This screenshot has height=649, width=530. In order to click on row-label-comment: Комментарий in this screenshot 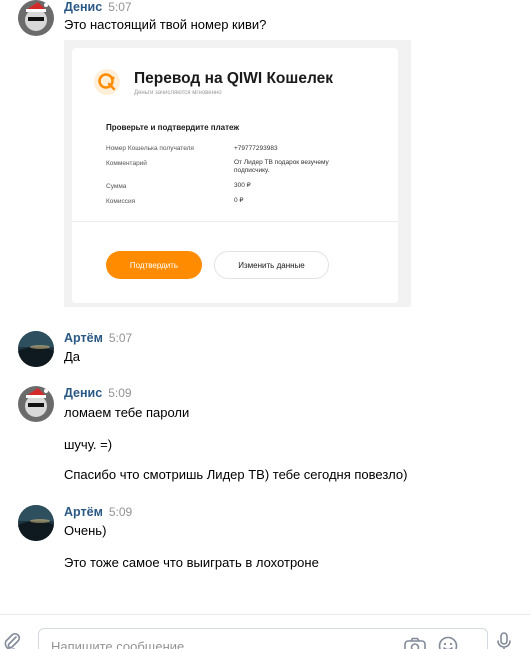, I will do `click(126, 163)`.